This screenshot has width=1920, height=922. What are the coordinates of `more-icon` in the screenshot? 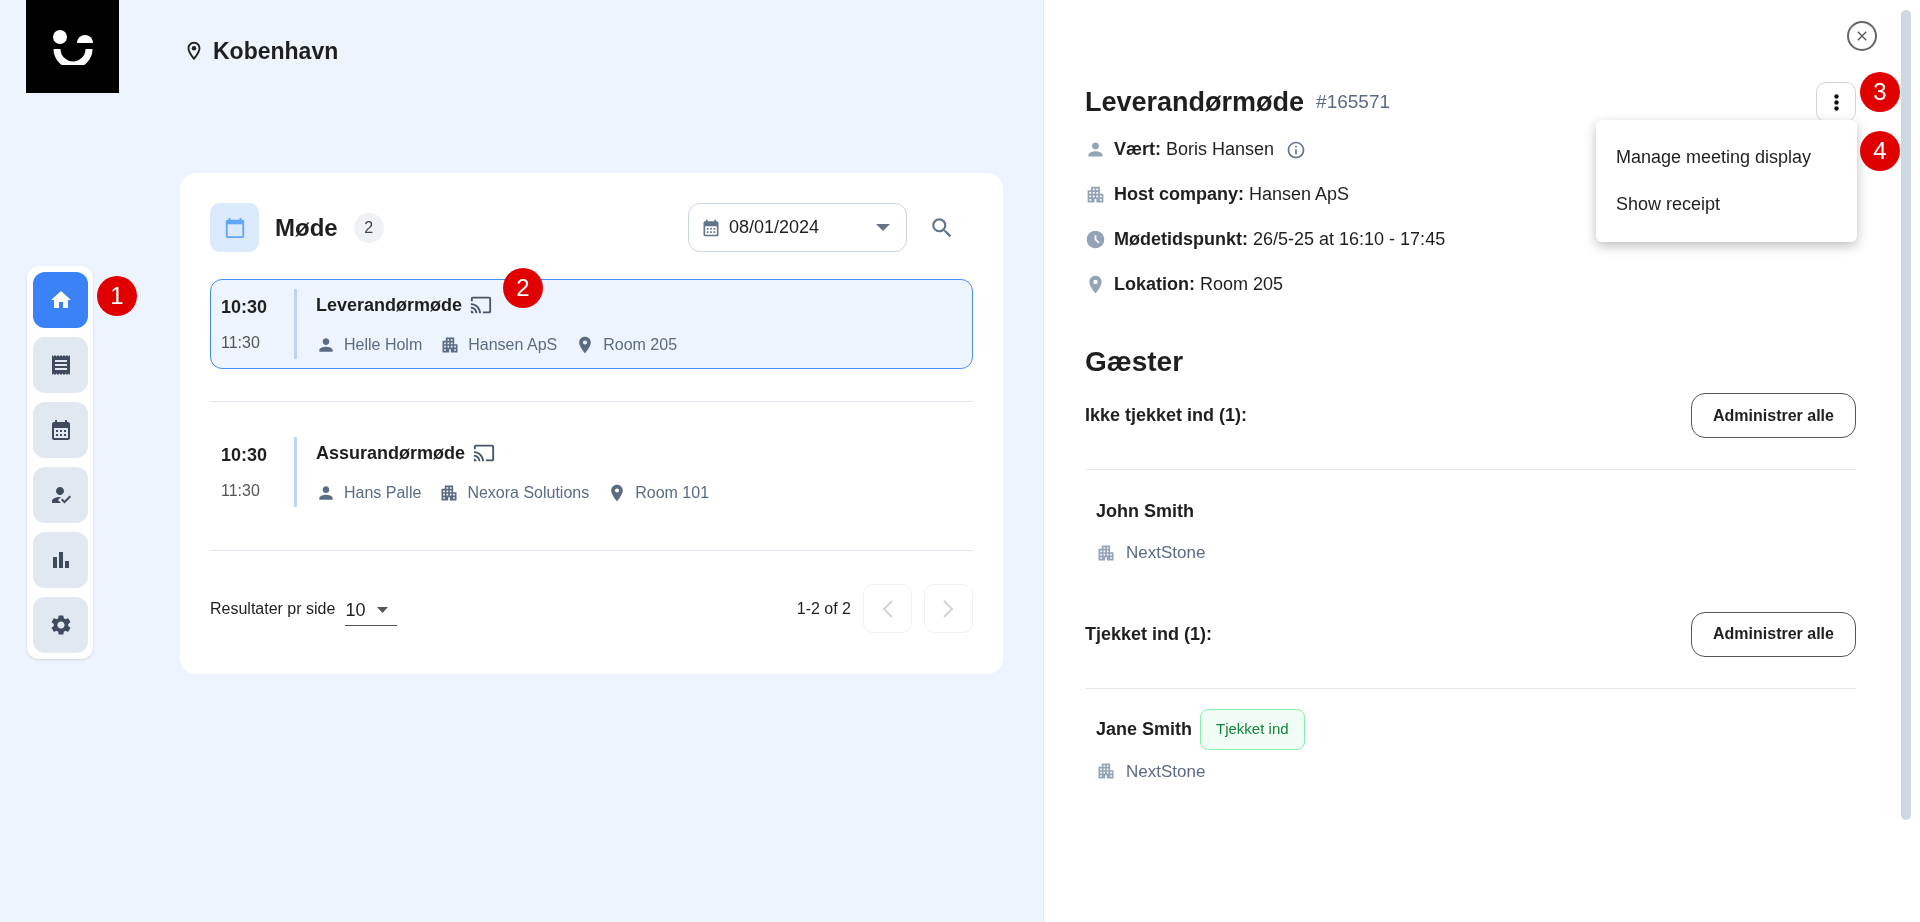 It's located at (1836, 102).